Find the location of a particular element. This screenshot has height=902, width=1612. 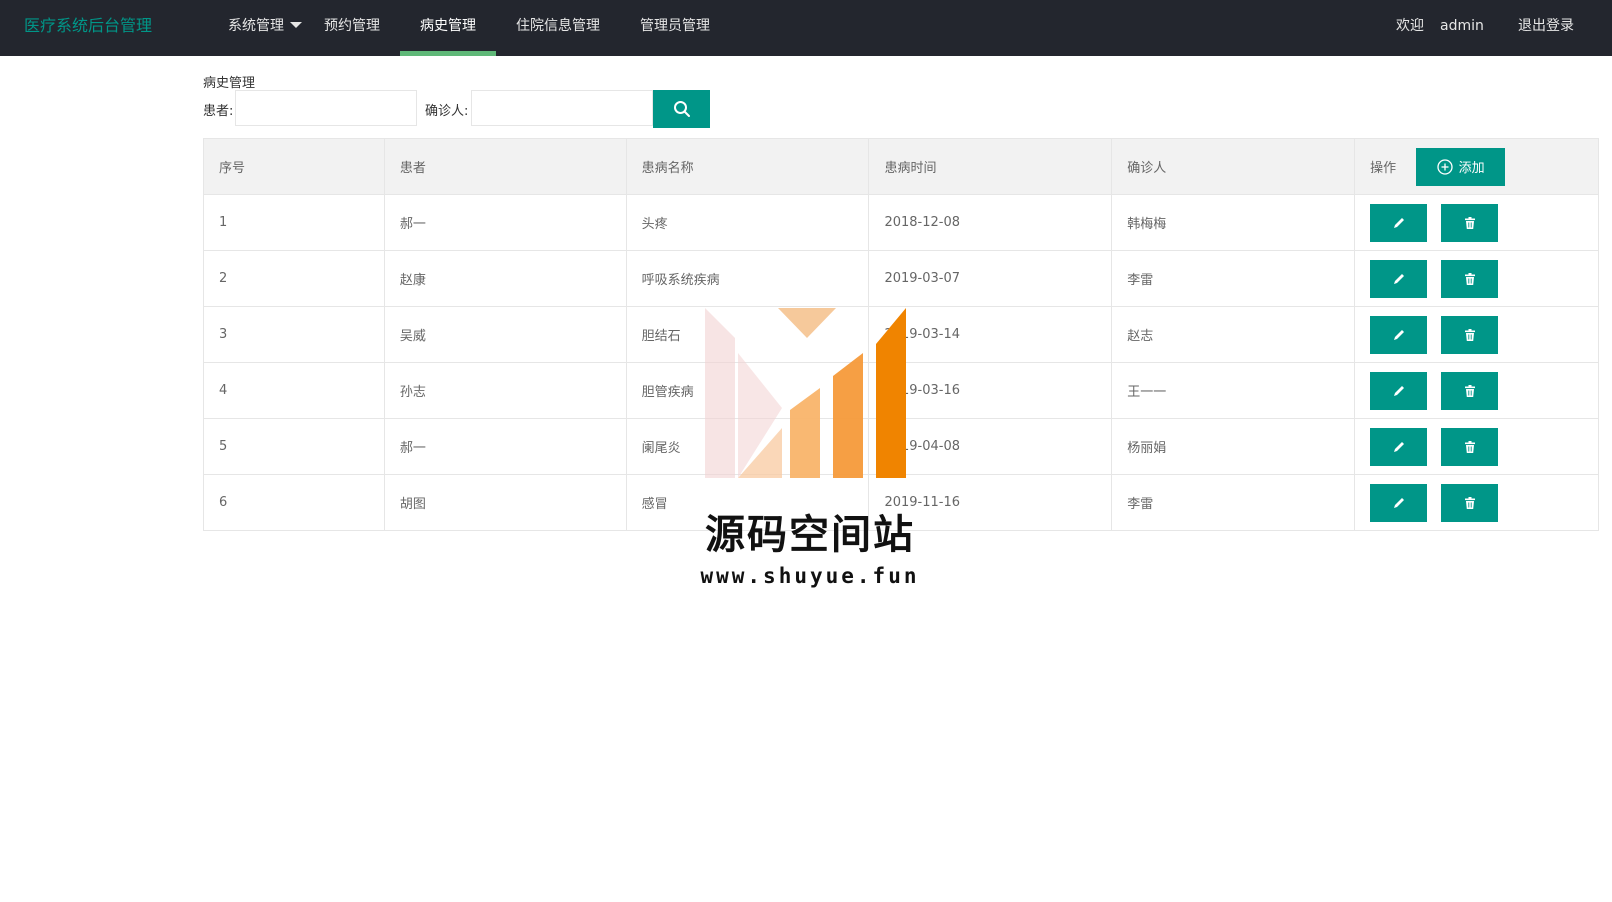

cell-disease: 呼吸系统疾病 is located at coordinates (747, 278).